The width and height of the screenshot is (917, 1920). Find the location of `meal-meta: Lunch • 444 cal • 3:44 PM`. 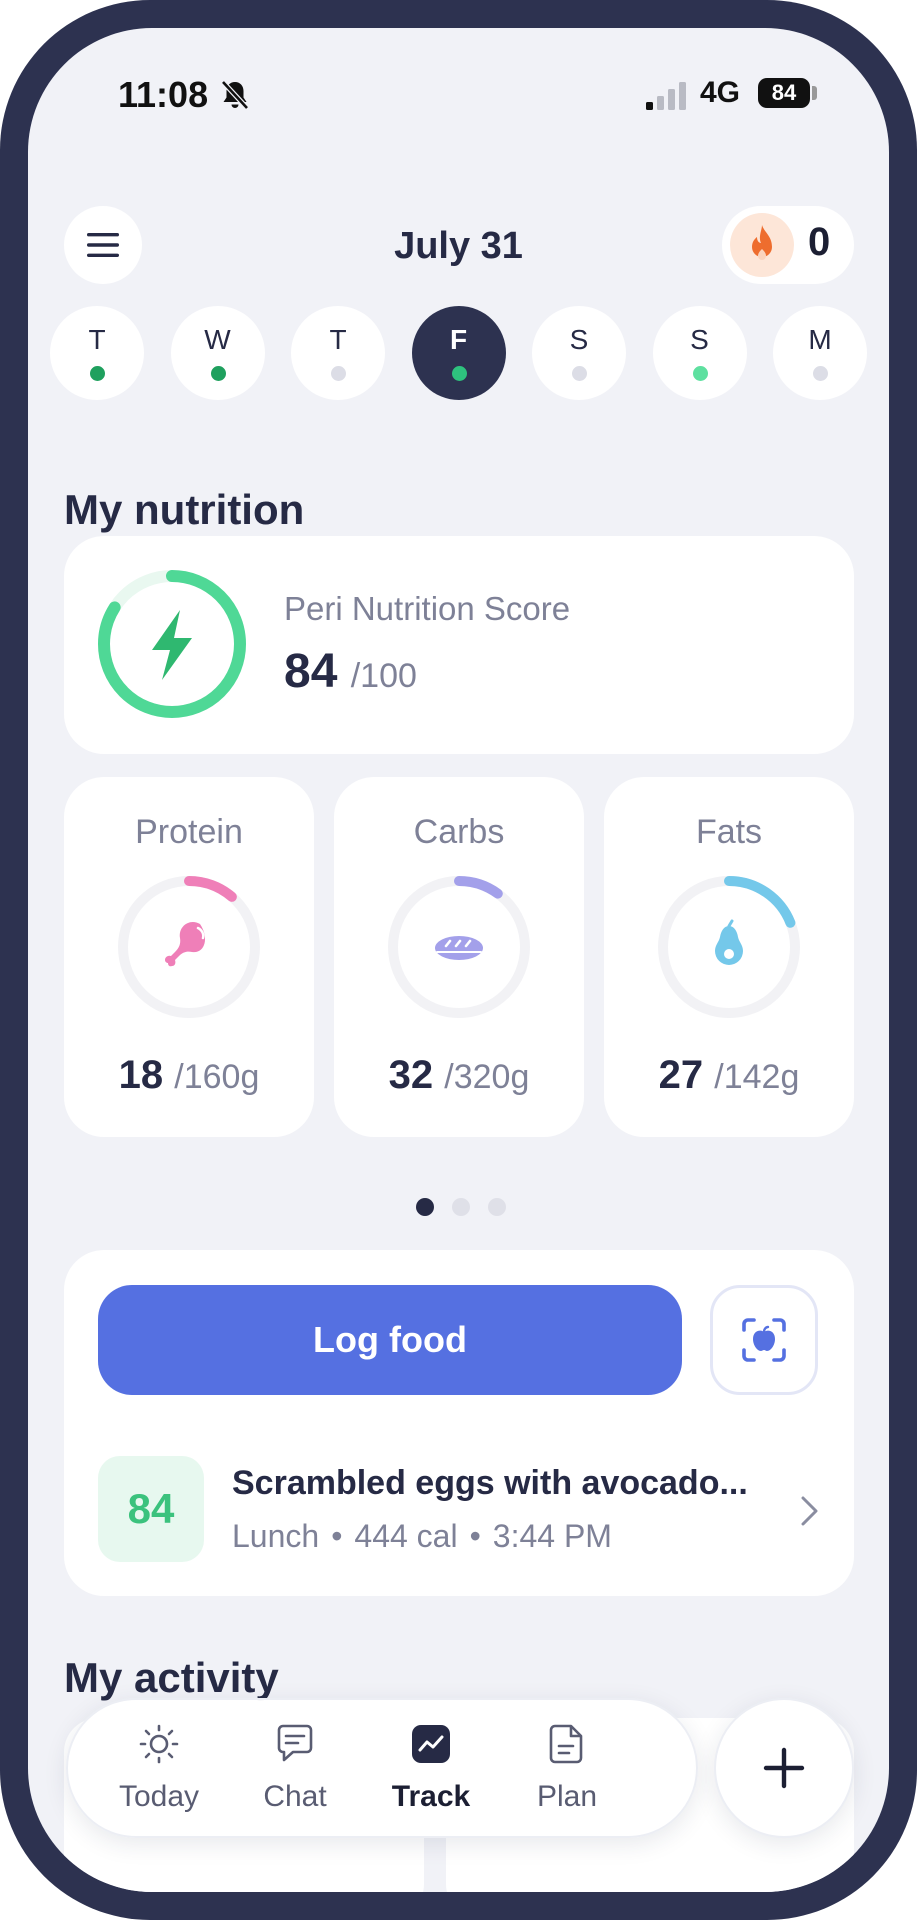

meal-meta: Lunch • 444 cal • 3:44 PM is located at coordinates (422, 1536).